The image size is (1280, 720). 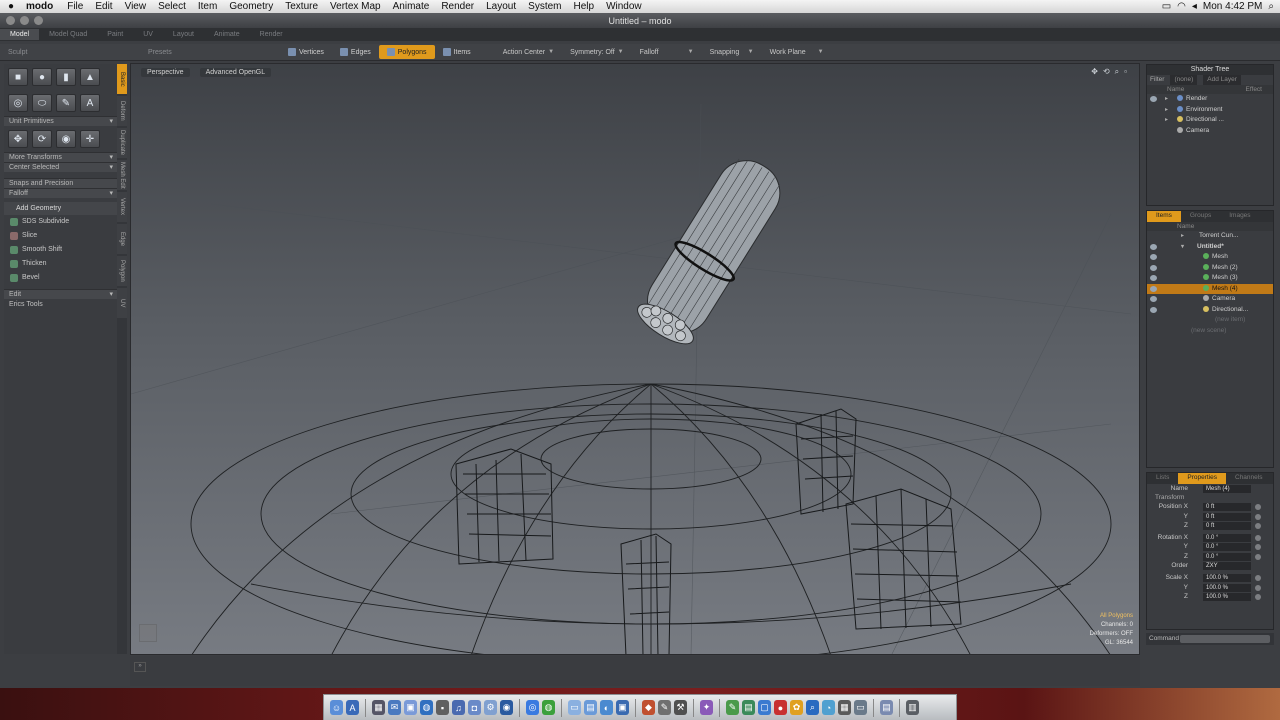 What do you see at coordinates (860, 707) in the screenshot?
I see `display-icon: ▭` at bounding box center [860, 707].